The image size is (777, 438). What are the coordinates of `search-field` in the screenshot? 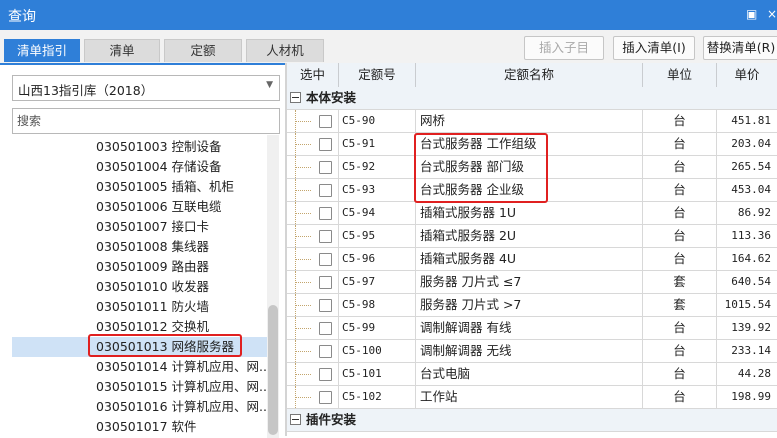 It's located at (146, 121).